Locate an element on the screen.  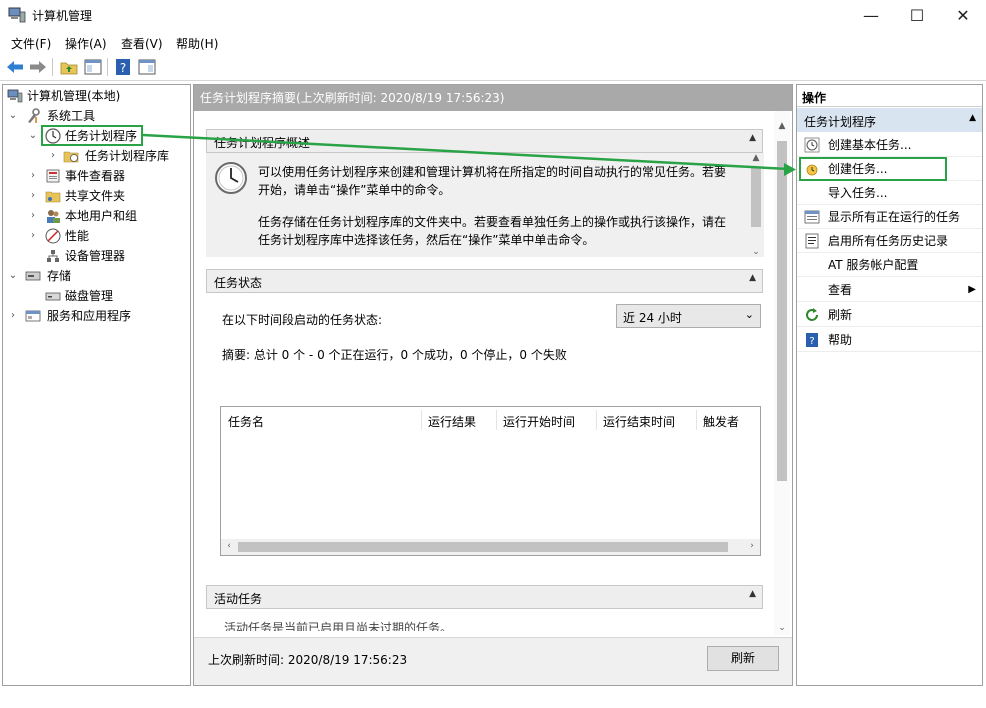
column-header-start-time: 运行开始时间 is located at coordinates (539, 421).